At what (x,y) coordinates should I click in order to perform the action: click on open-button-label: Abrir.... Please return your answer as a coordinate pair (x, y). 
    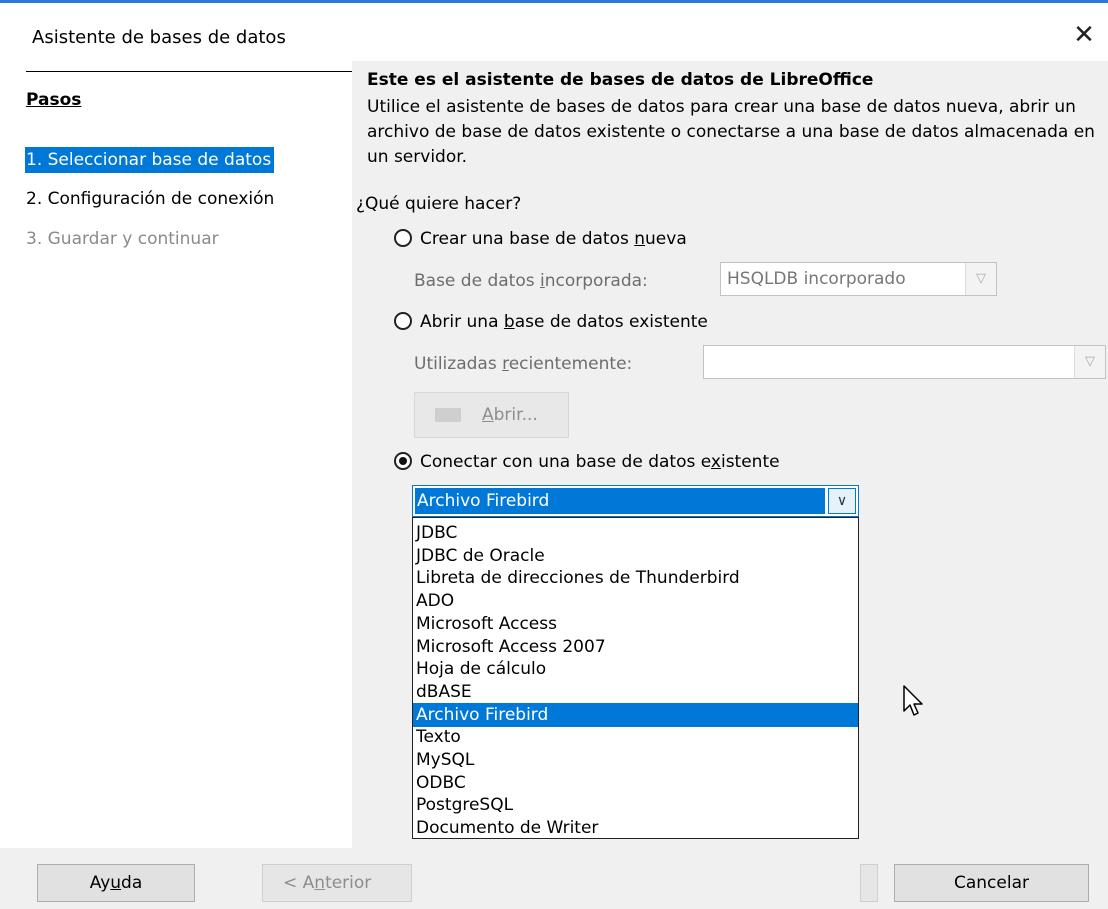
    Looking at the image, I should click on (510, 415).